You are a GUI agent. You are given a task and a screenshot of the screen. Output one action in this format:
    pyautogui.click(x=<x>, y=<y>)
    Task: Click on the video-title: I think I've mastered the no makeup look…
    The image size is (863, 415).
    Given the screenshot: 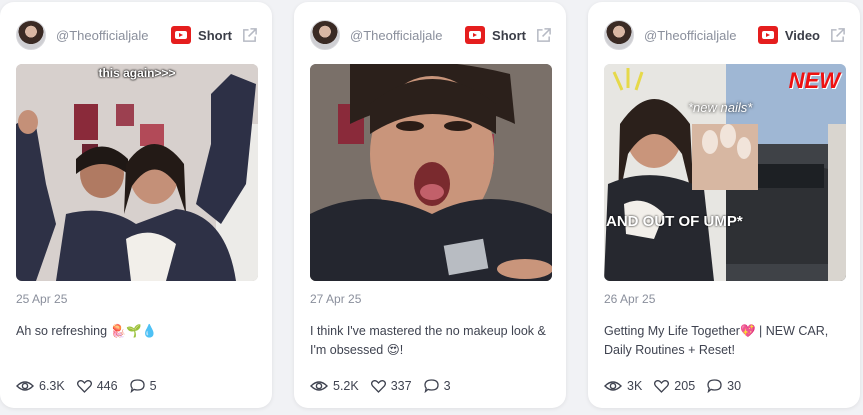 What is the action you would take?
    pyautogui.click(x=431, y=341)
    